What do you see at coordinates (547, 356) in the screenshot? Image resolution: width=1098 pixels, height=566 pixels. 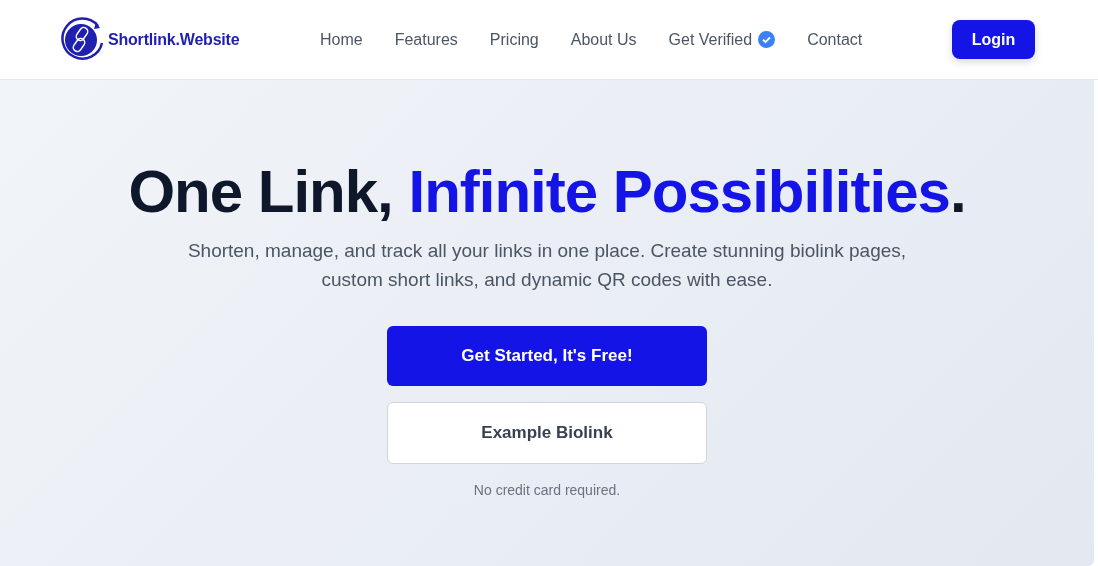 I see `get-started-button: Get Started, It's Free!` at bounding box center [547, 356].